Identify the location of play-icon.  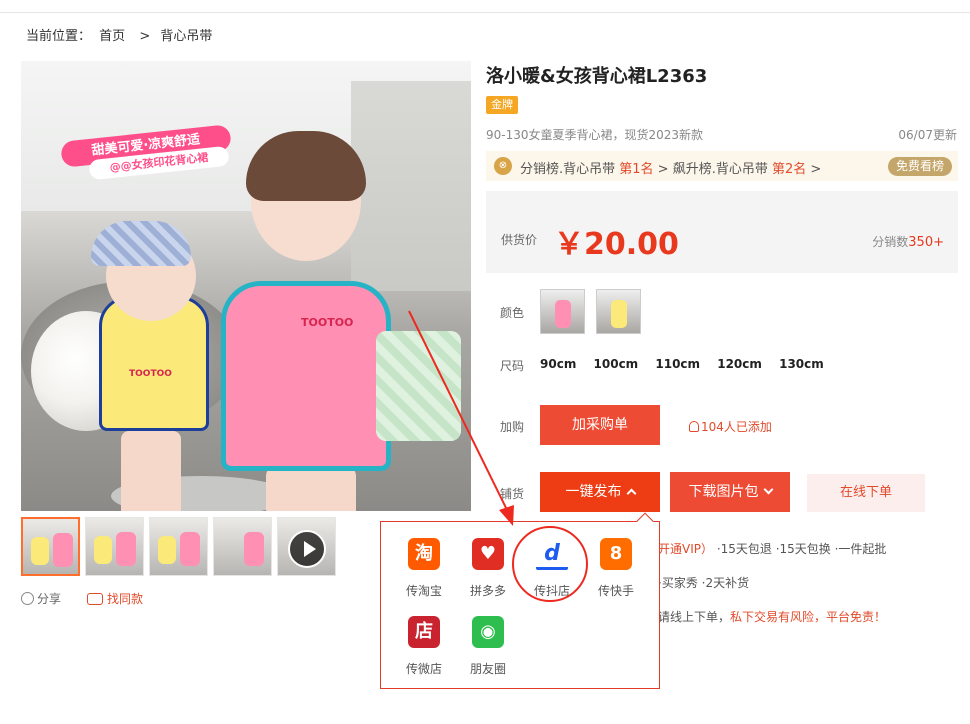
(307, 549).